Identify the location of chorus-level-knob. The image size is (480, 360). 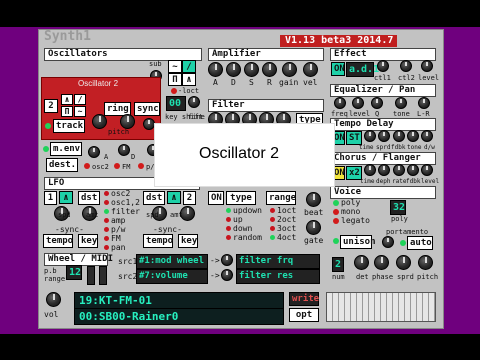
(427, 170).